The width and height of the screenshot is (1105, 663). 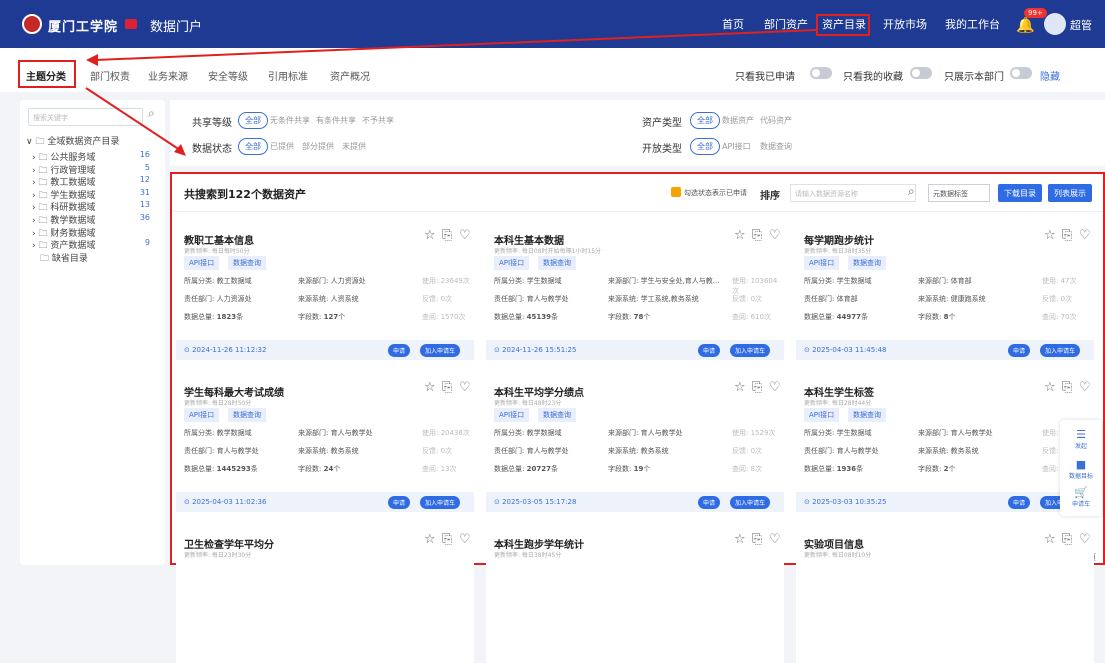 I want to click on share-opt-2: 有条件共享, so click(x=336, y=120).